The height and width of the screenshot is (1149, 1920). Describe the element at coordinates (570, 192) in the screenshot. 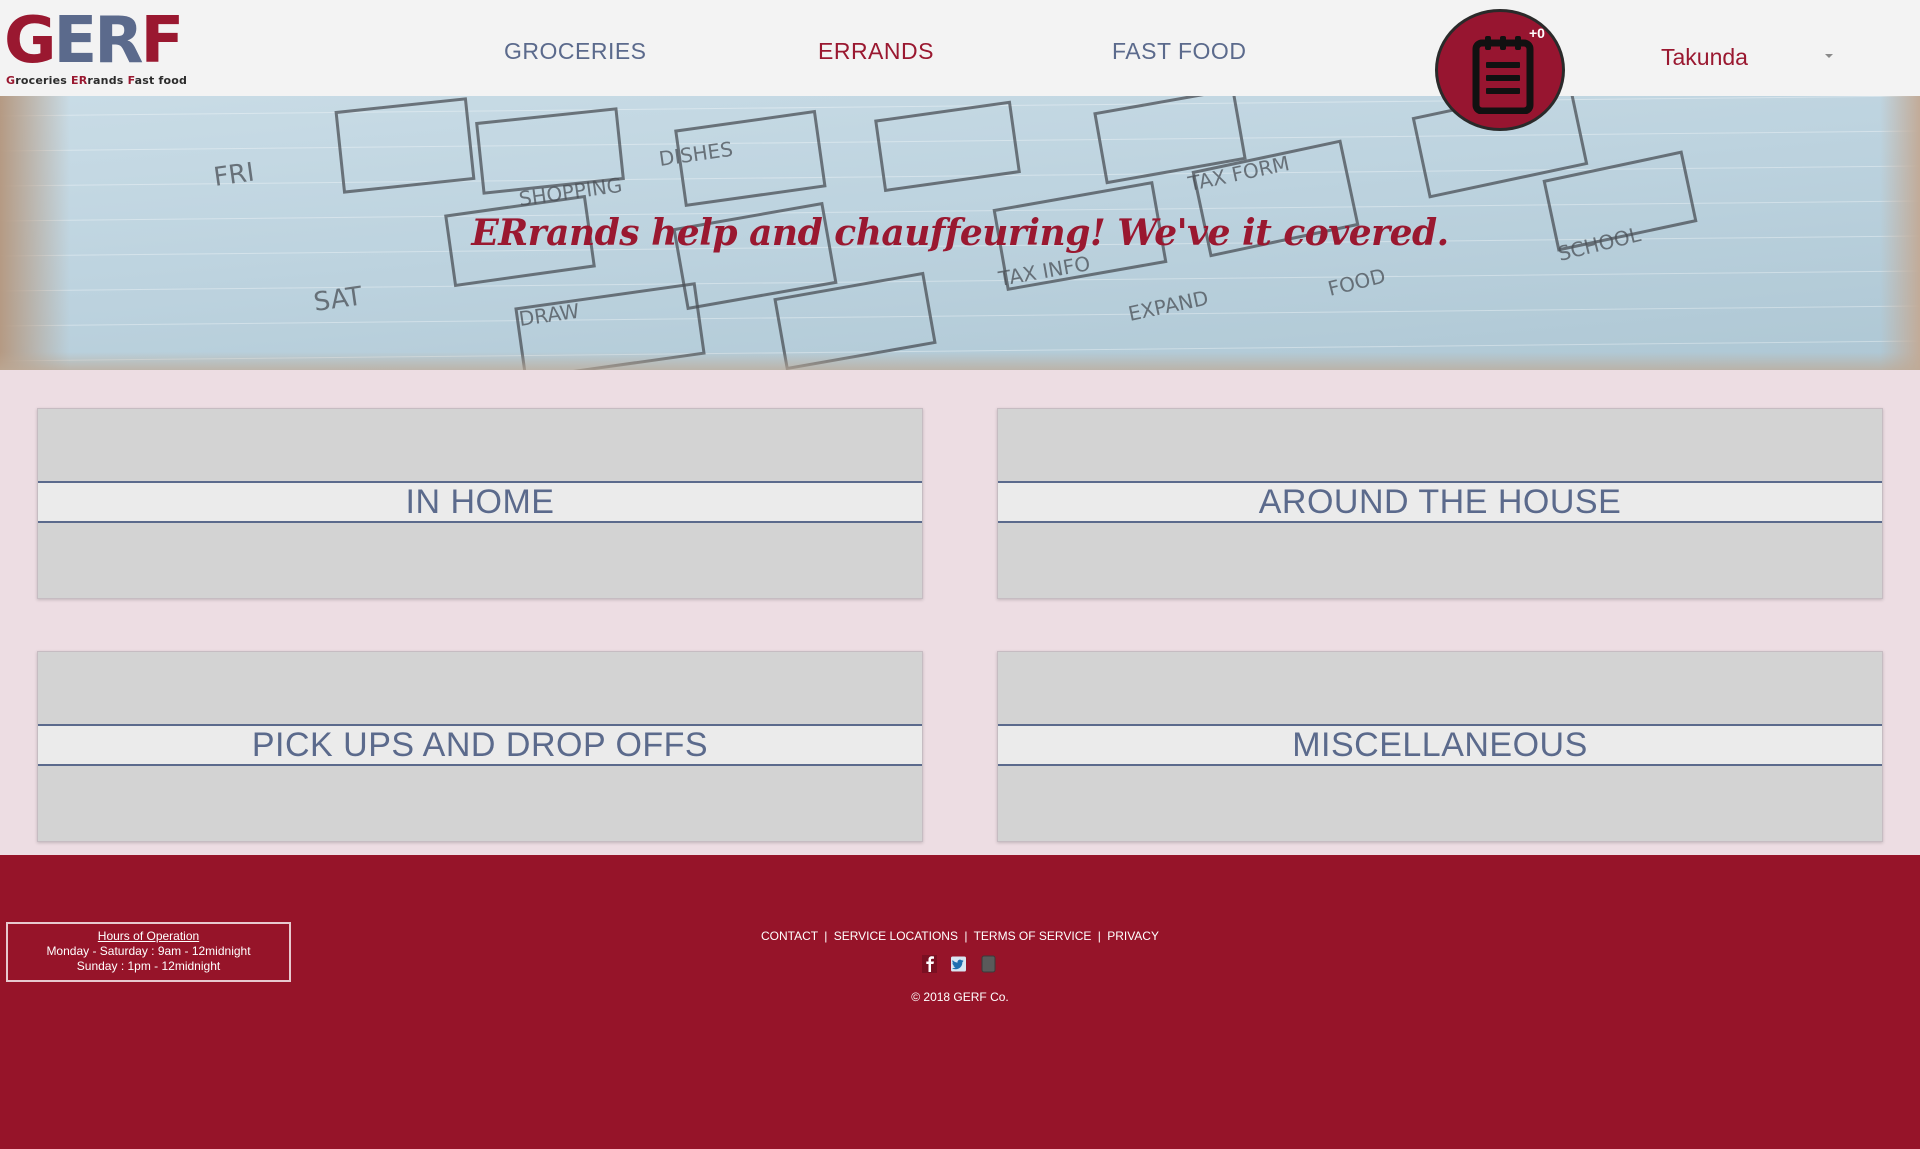

I see `svg-text: SHOPPING` at that location.